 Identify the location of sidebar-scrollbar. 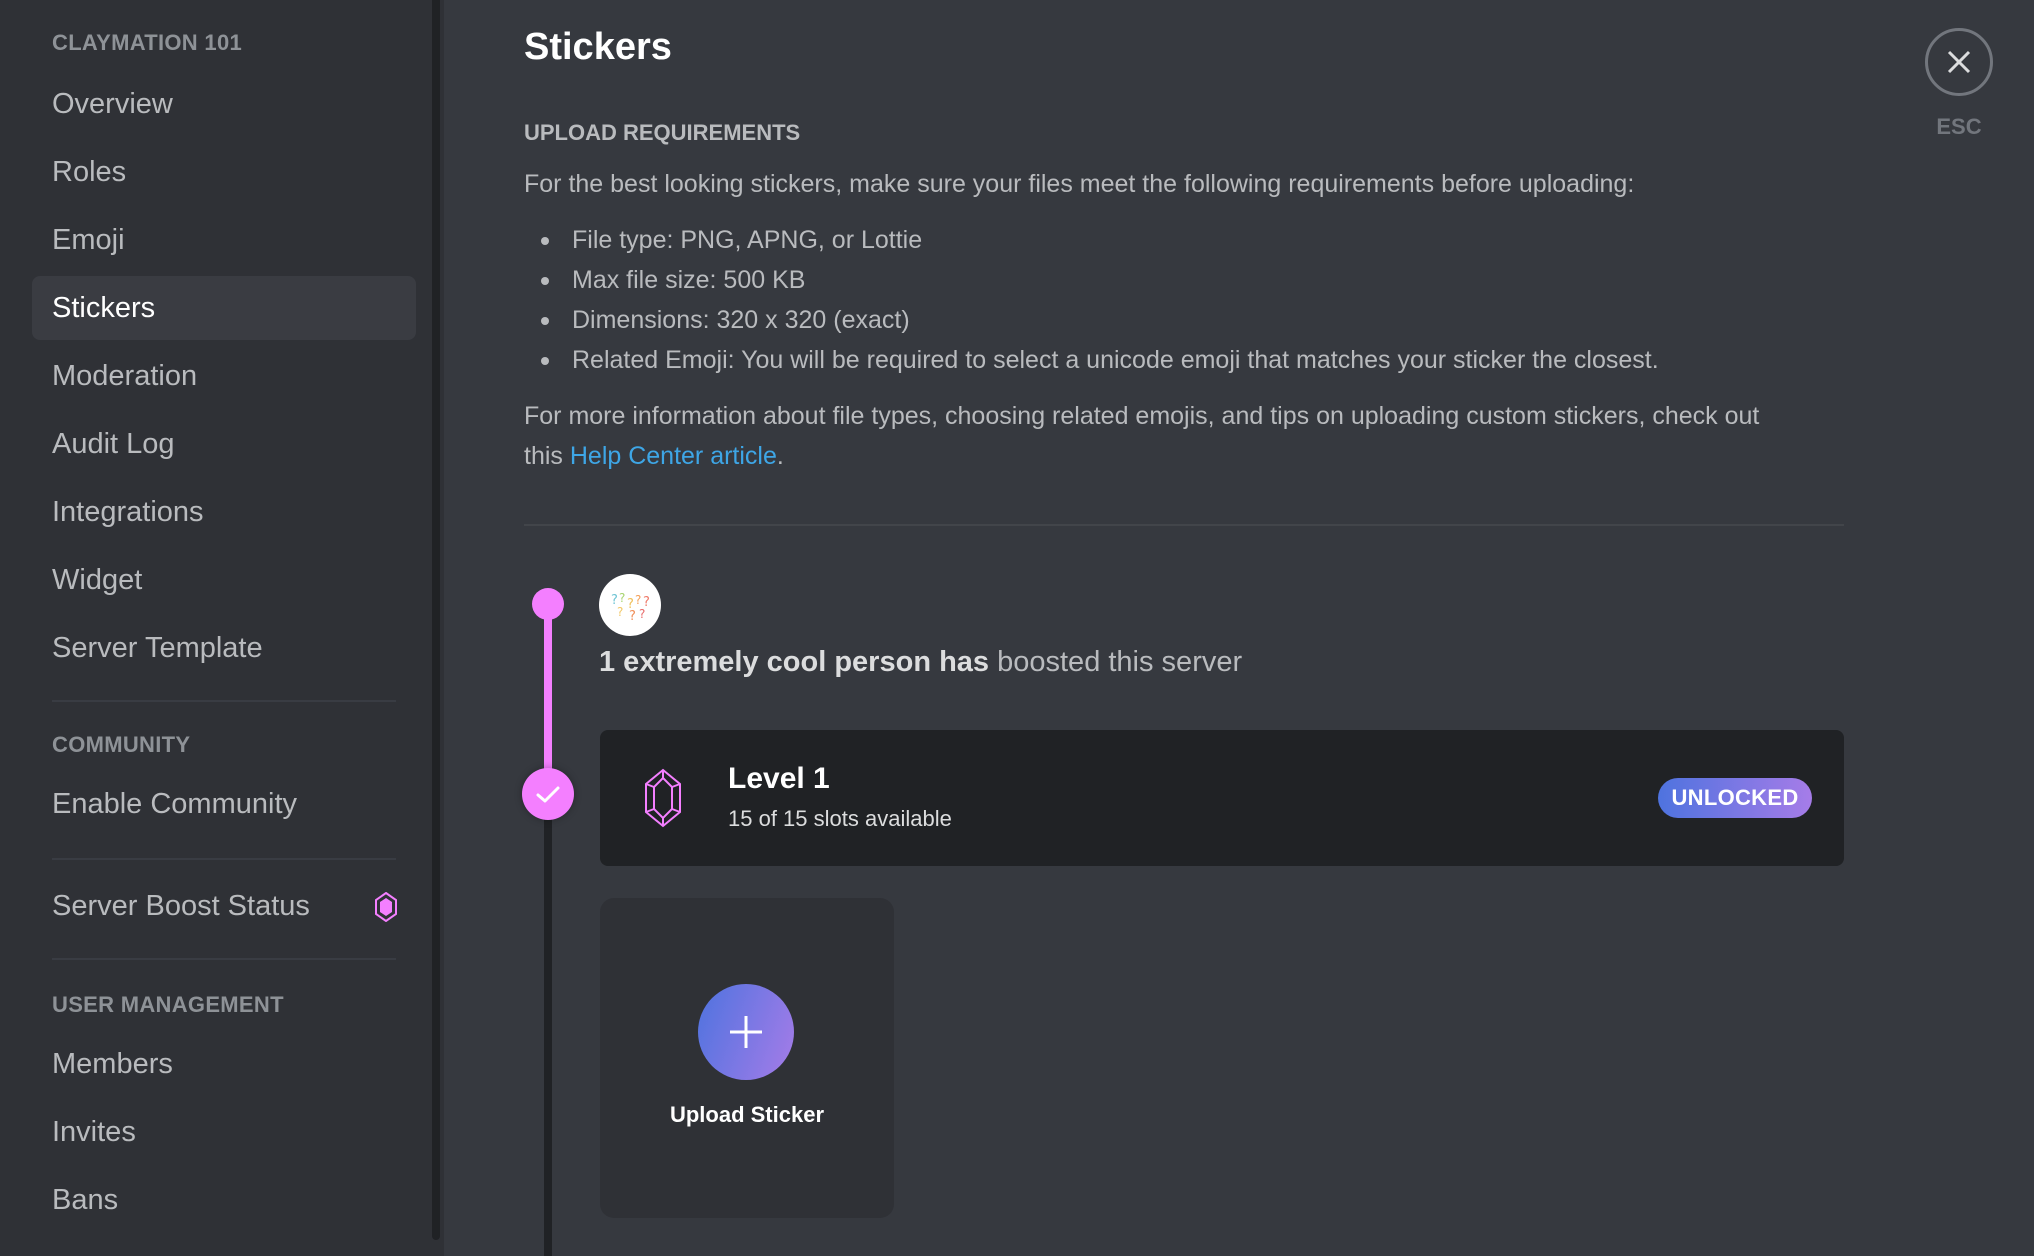
(436, 620).